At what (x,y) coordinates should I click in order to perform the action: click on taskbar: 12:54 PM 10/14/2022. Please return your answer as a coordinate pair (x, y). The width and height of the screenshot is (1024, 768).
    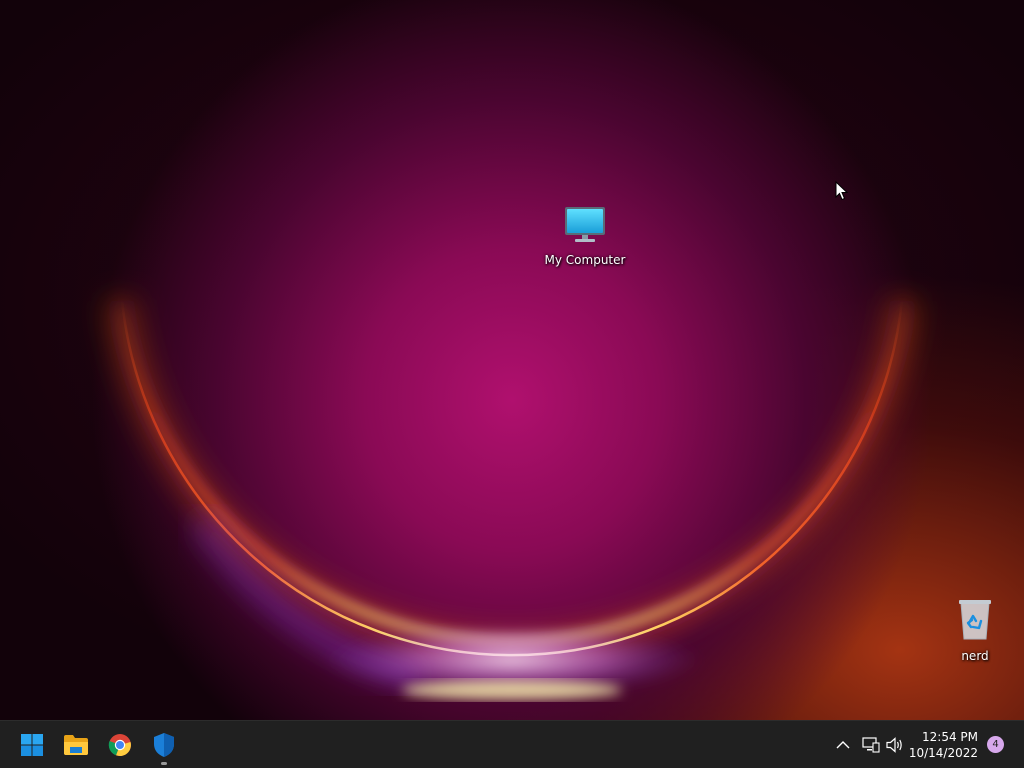
    Looking at the image, I should click on (512, 744).